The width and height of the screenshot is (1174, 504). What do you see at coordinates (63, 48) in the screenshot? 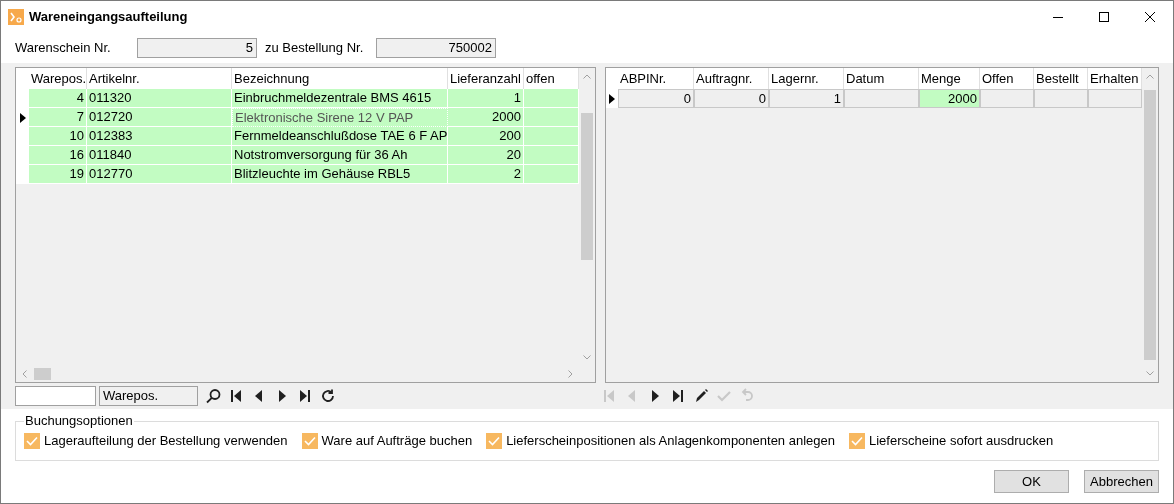
I see `field-label: Warenschein Nr.` at bounding box center [63, 48].